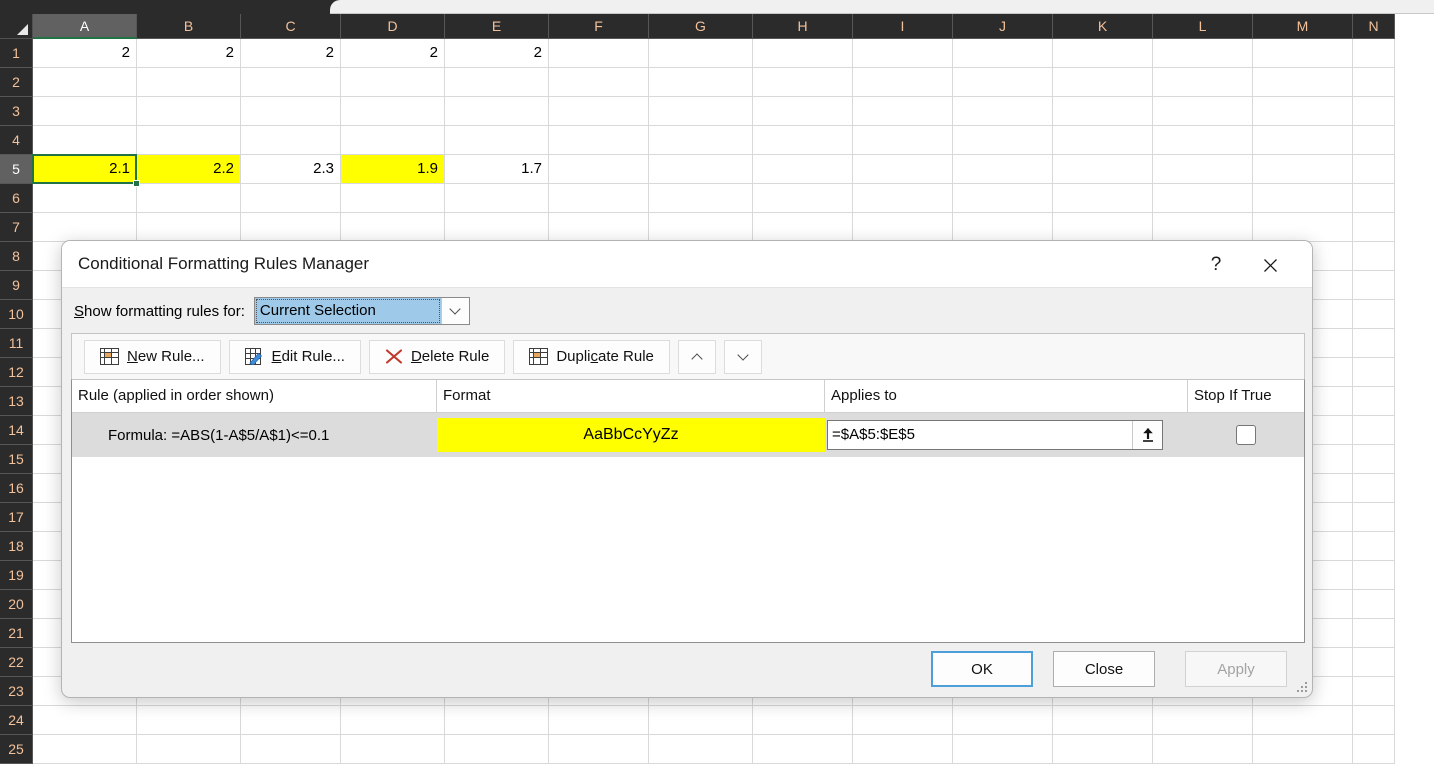  I want to click on rule-cell-description: Formula: =ABS(1-A$5/A$1)<=0.1, so click(254, 435).